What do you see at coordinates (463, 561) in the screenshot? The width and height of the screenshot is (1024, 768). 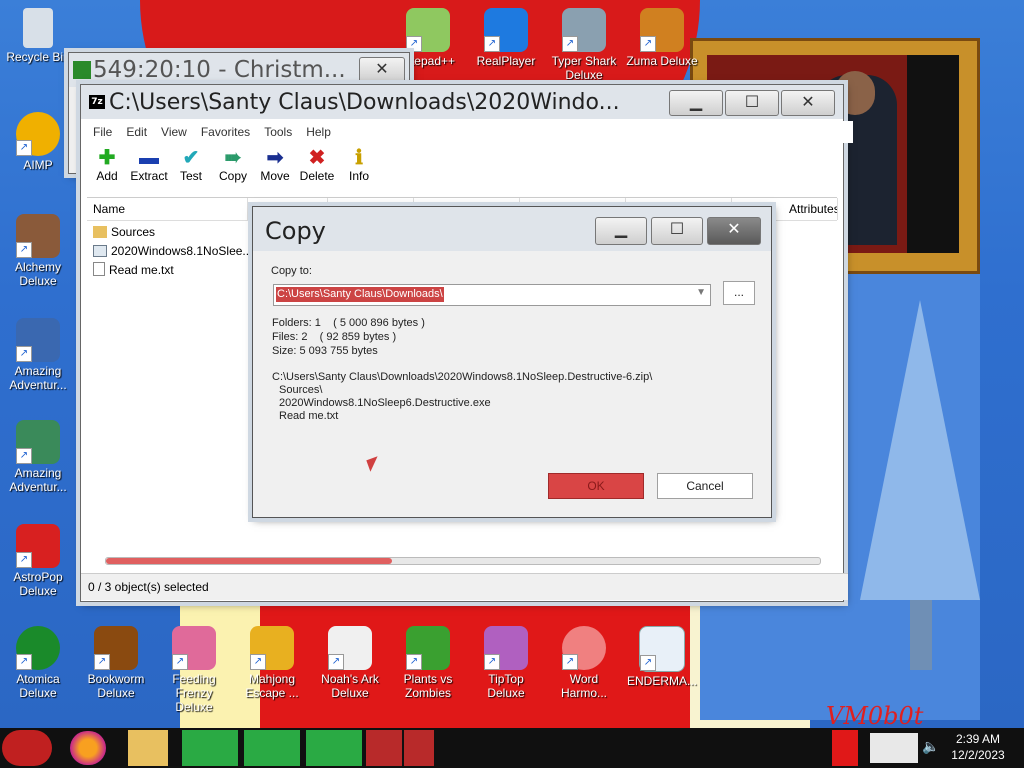 I see `progress-bar` at bounding box center [463, 561].